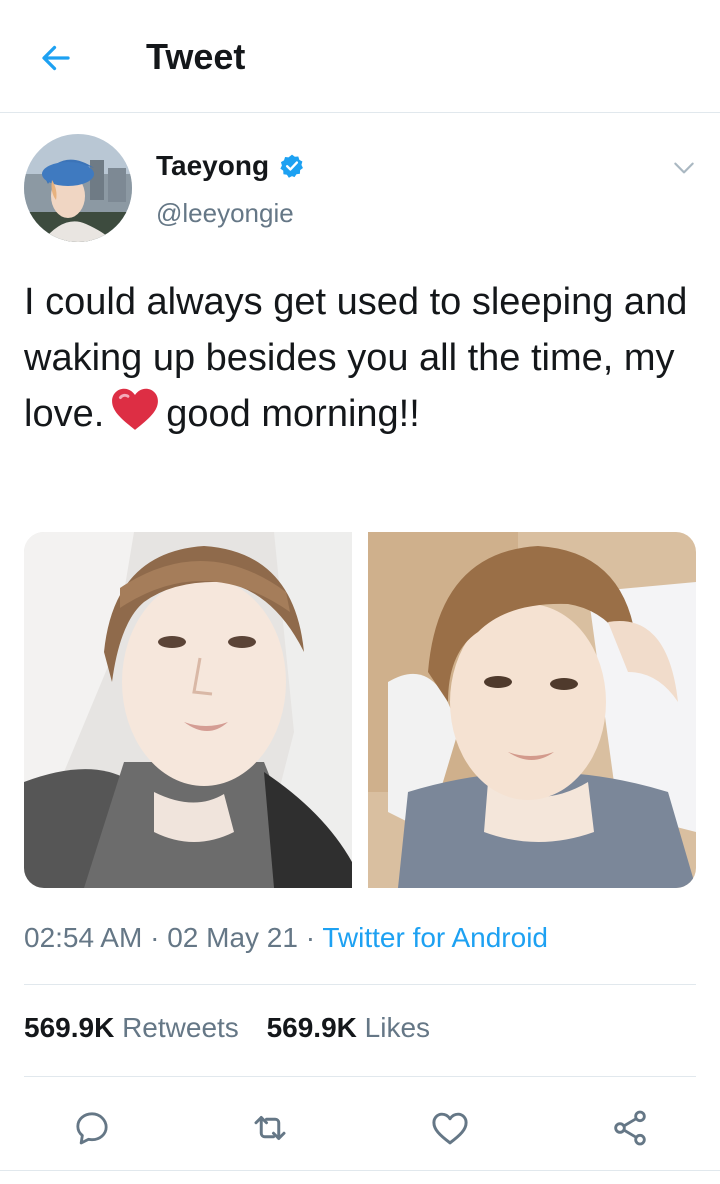  I want to click on retweets-count: 569.9K, so click(69, 1027).